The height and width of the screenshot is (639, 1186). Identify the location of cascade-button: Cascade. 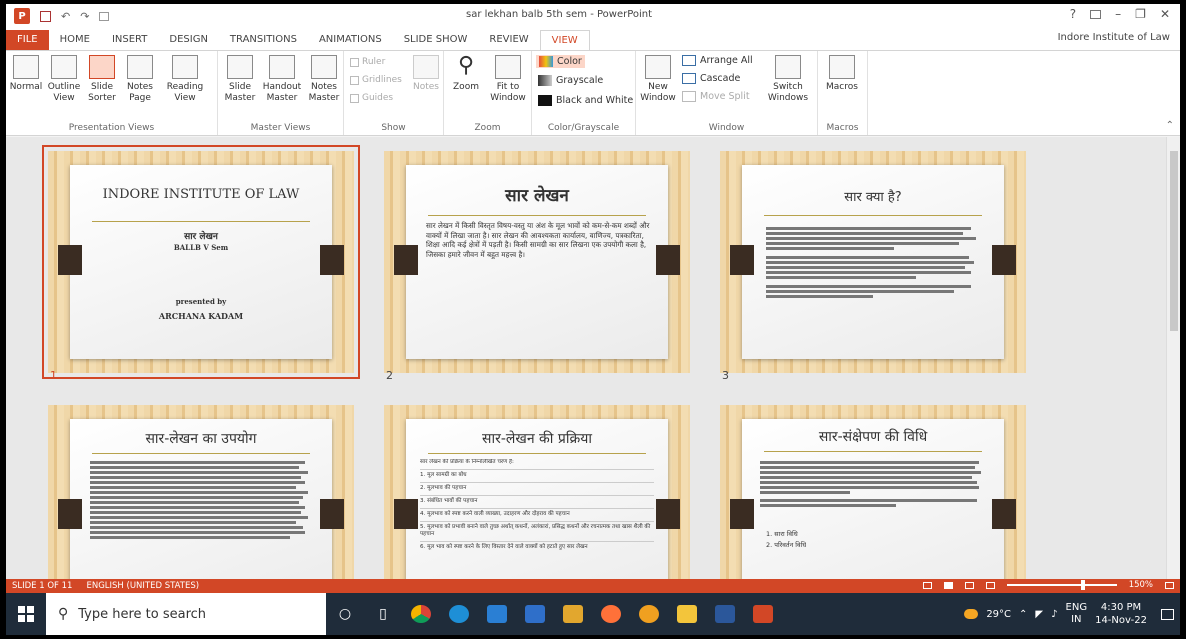
(711, 78).